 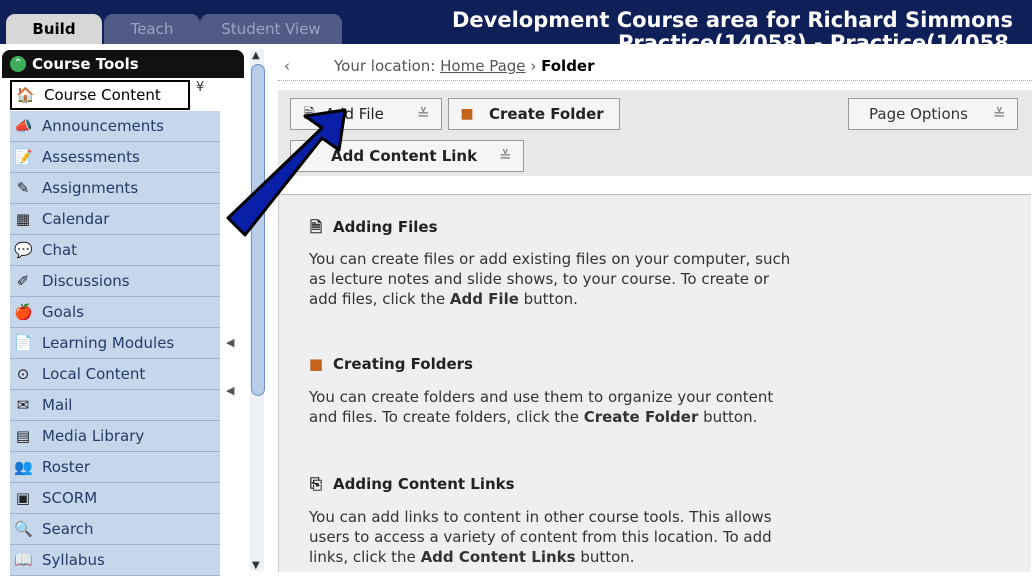 I want to click on breadcrumb-current: Folder, so click(x=568, y=66).